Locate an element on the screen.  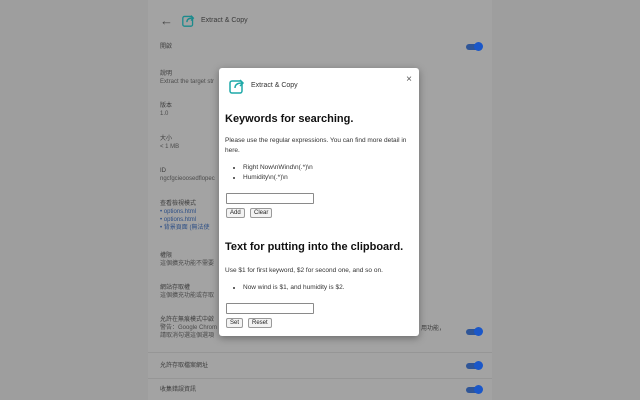
enabled-toggle is located at coordinates (474, 46).